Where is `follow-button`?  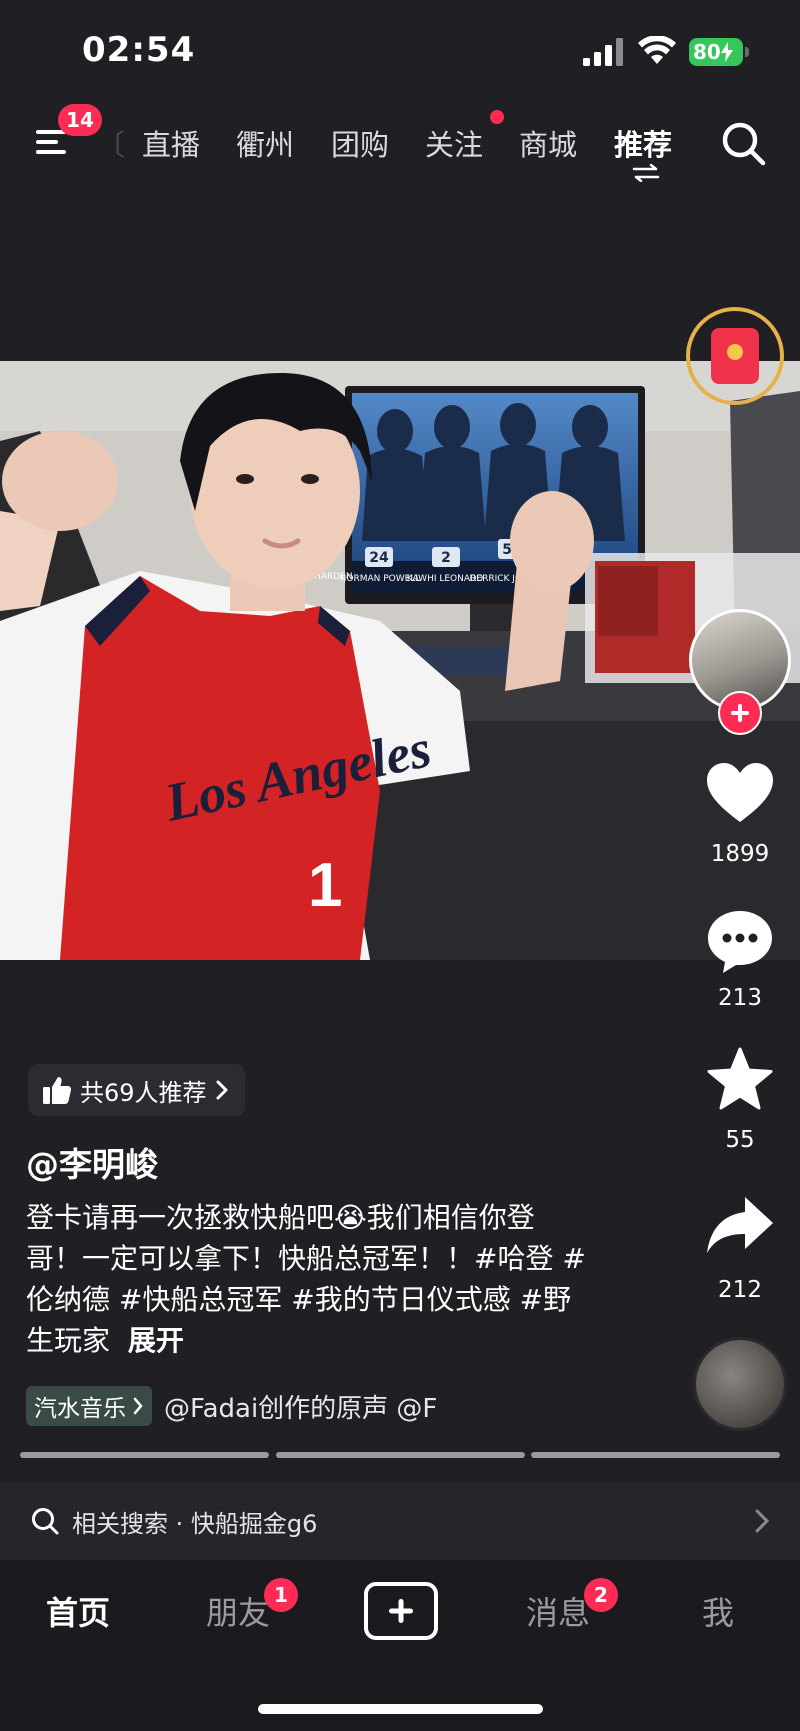 follow-button is located at coordinates (740, 713).